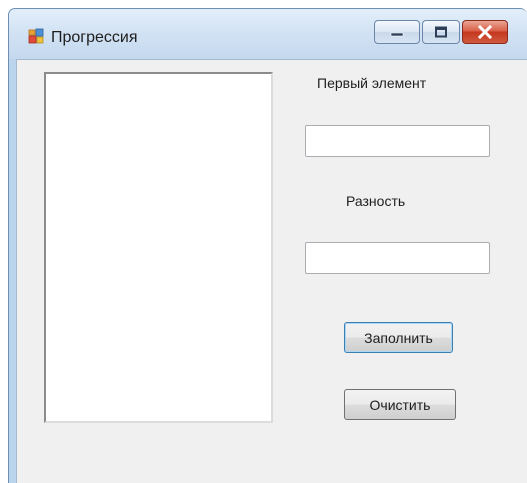  What do you see at coordinates (268, 34) in the screenshot?
I see `title-bar: Прогрессия` at bounding box center [268, 34].